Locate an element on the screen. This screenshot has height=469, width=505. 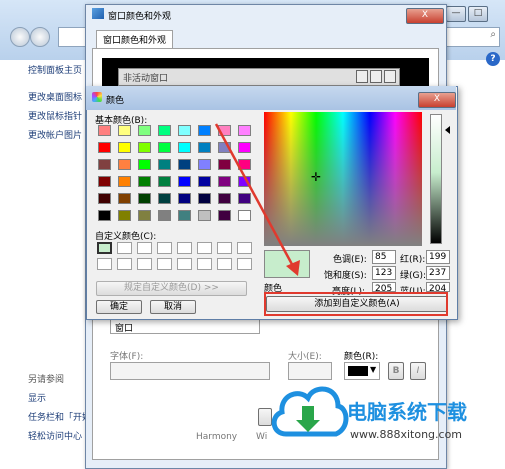
watermark-url: www.888xitong.com is located at coordinates (406, 434).